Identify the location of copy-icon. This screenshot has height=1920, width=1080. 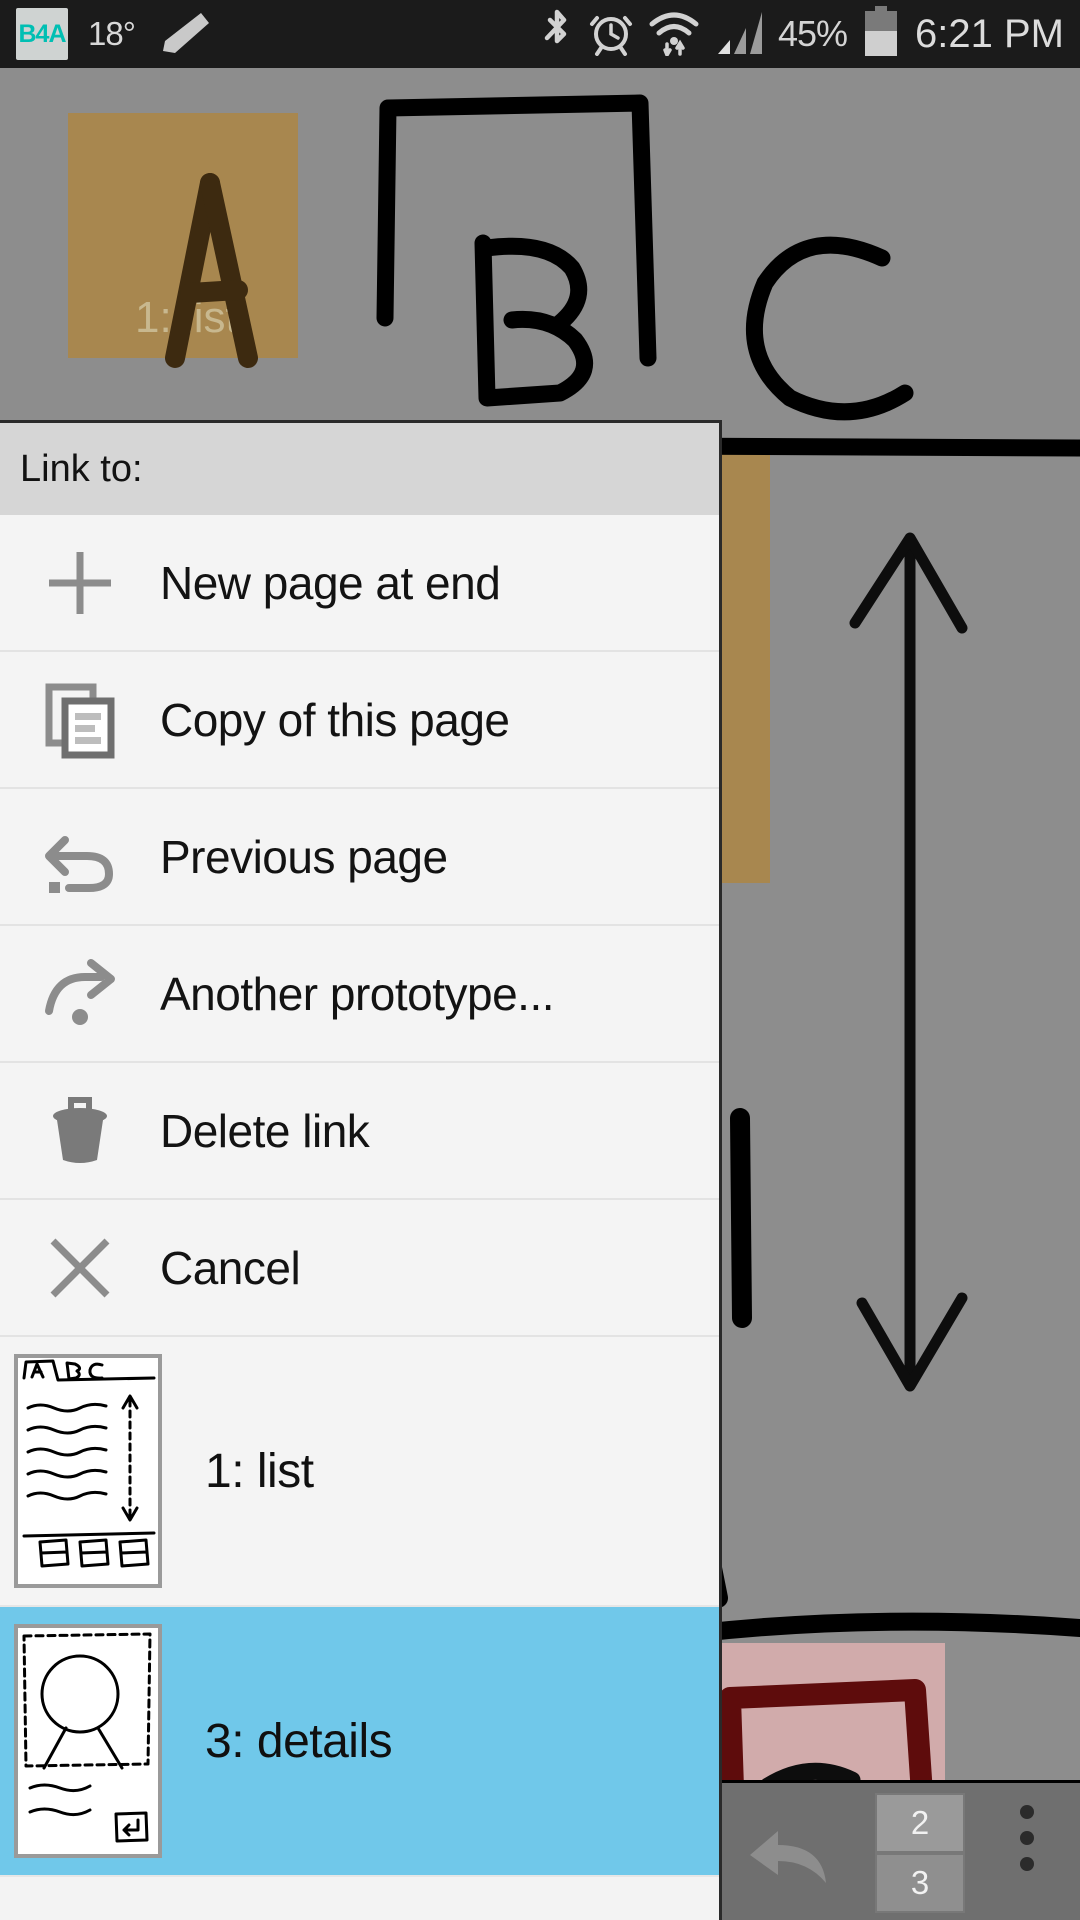
(80, 720).